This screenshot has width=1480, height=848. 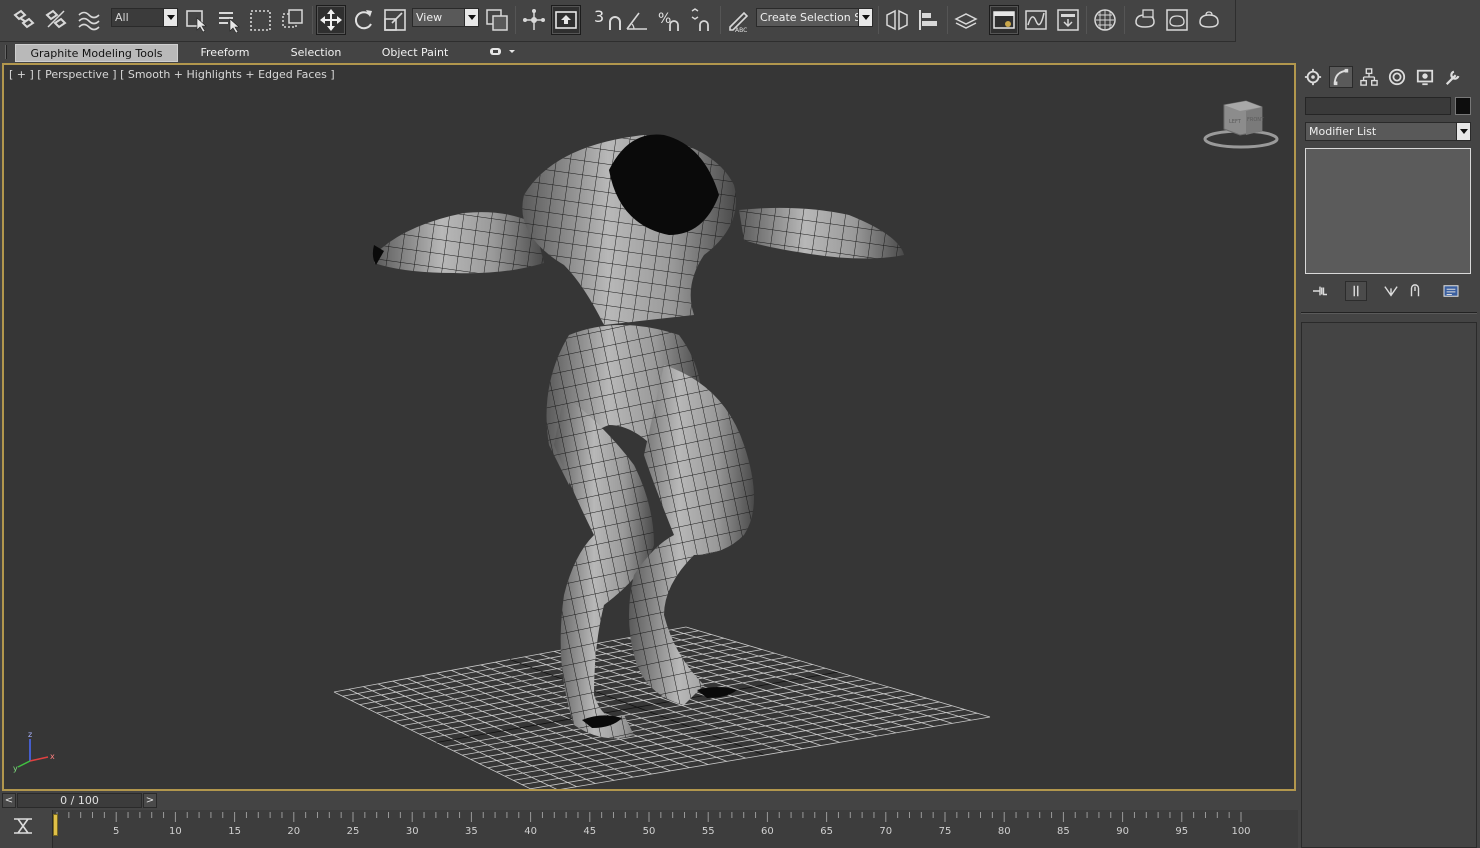 What do you see at coordinates (1068, 20) in the screenshot?
I see `schematic-view-icon` at bounding box center [1068, 20].